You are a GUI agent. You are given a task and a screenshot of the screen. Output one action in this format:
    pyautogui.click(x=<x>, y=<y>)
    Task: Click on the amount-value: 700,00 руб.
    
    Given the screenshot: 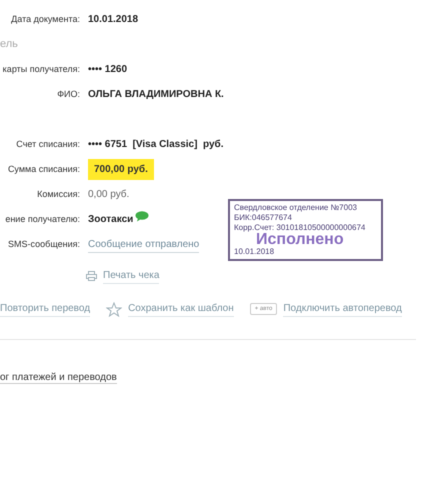 What is the action you would take?
    pyautogui.click(x=121, y=169)
    